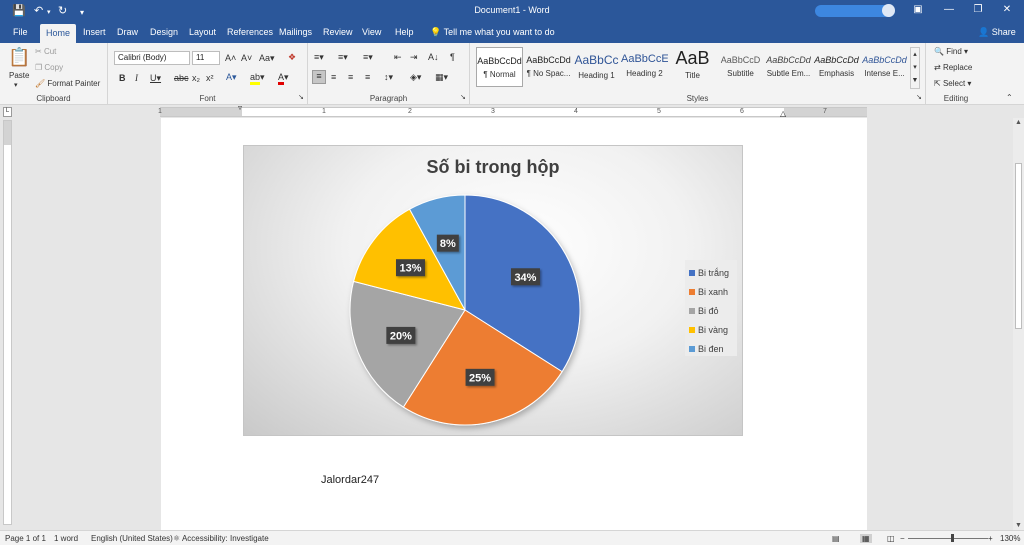 The width and height of the screenshot is (1024, 545). I want to click on align-left-icon: ≡, so click(319, 77).